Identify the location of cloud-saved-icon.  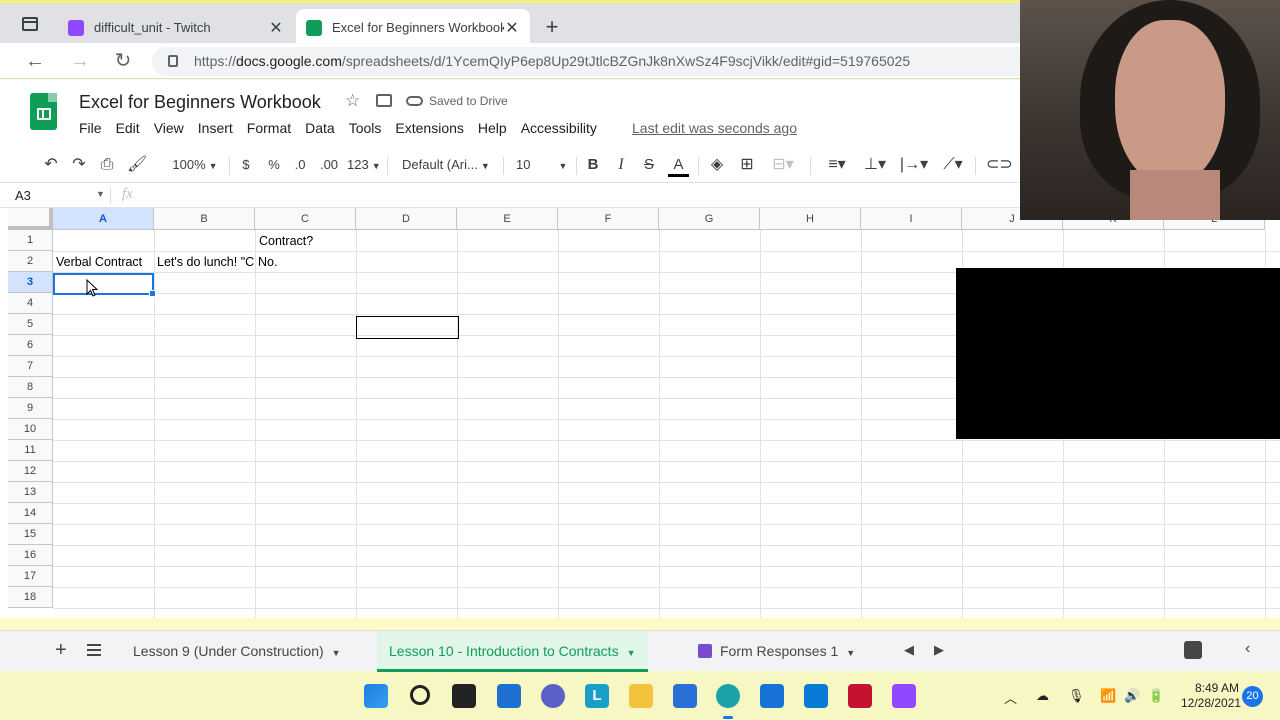
(414, 101).